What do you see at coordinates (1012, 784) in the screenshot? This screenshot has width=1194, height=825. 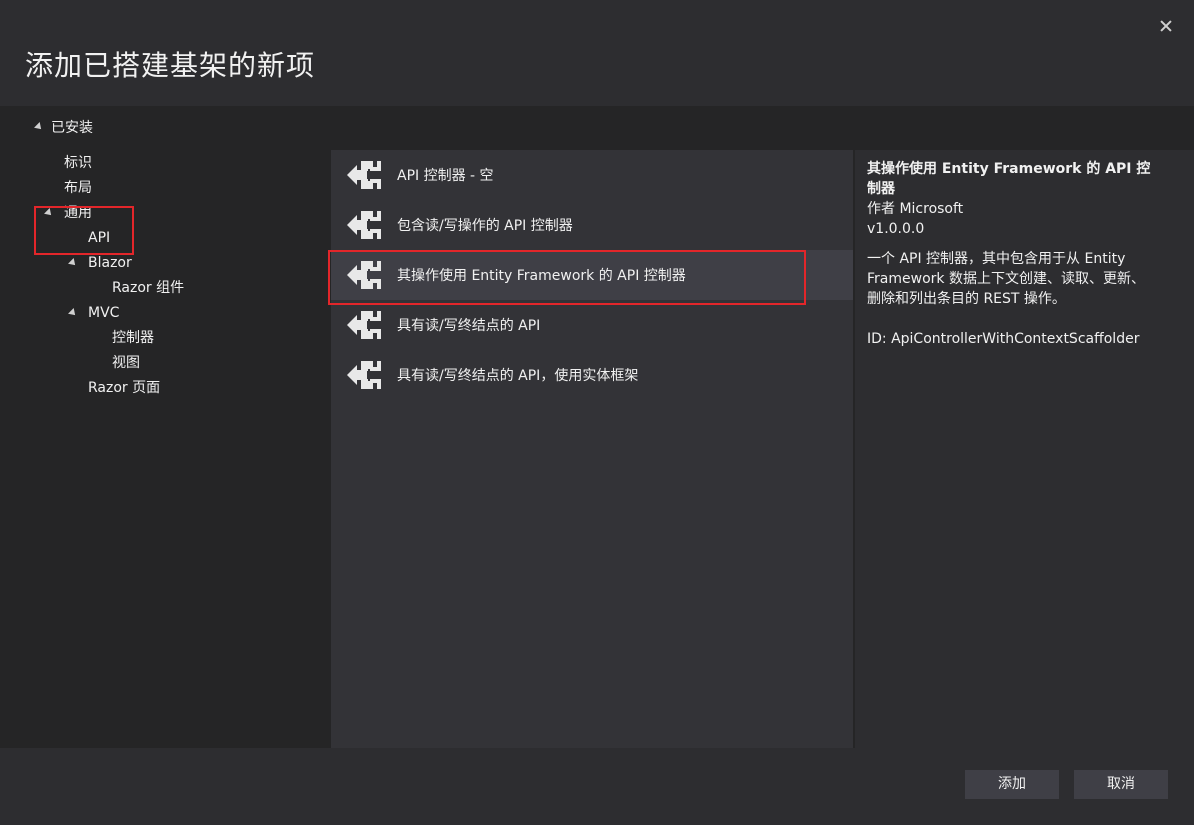 I see `add-button: 添加` at bounding box center [1012, 784].